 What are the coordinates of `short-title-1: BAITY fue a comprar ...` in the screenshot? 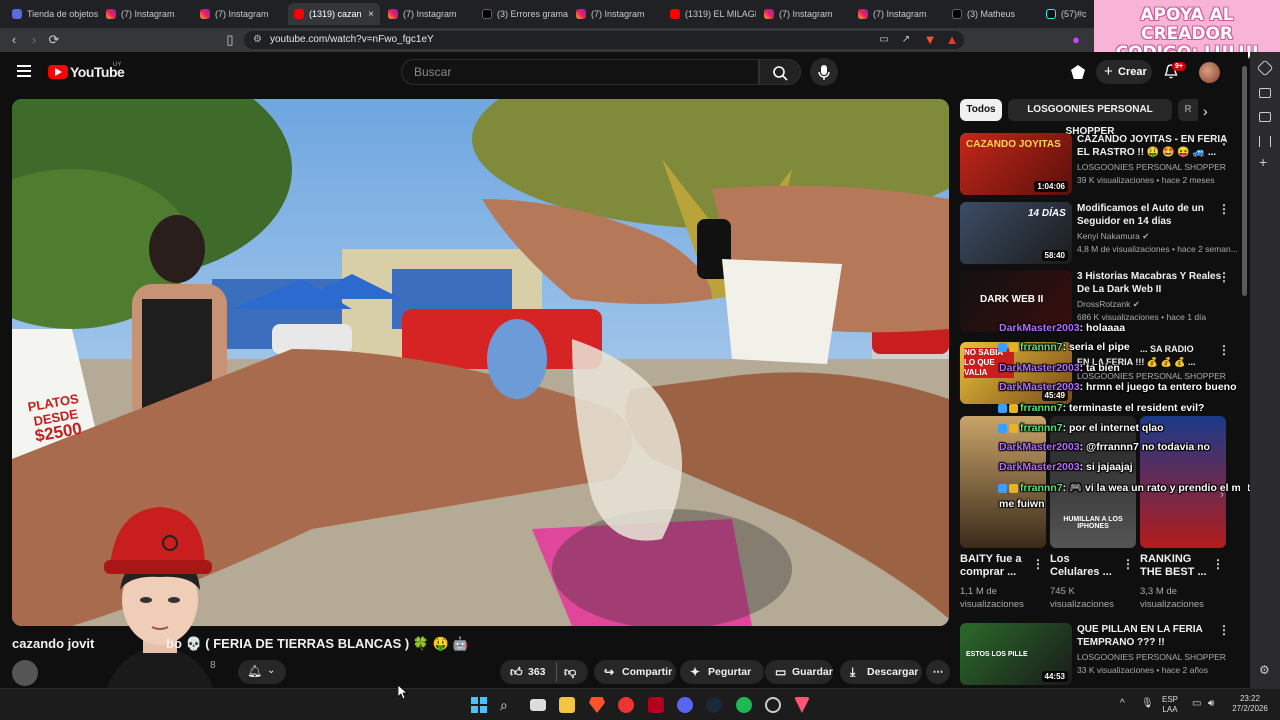 It's located at (991, 566).